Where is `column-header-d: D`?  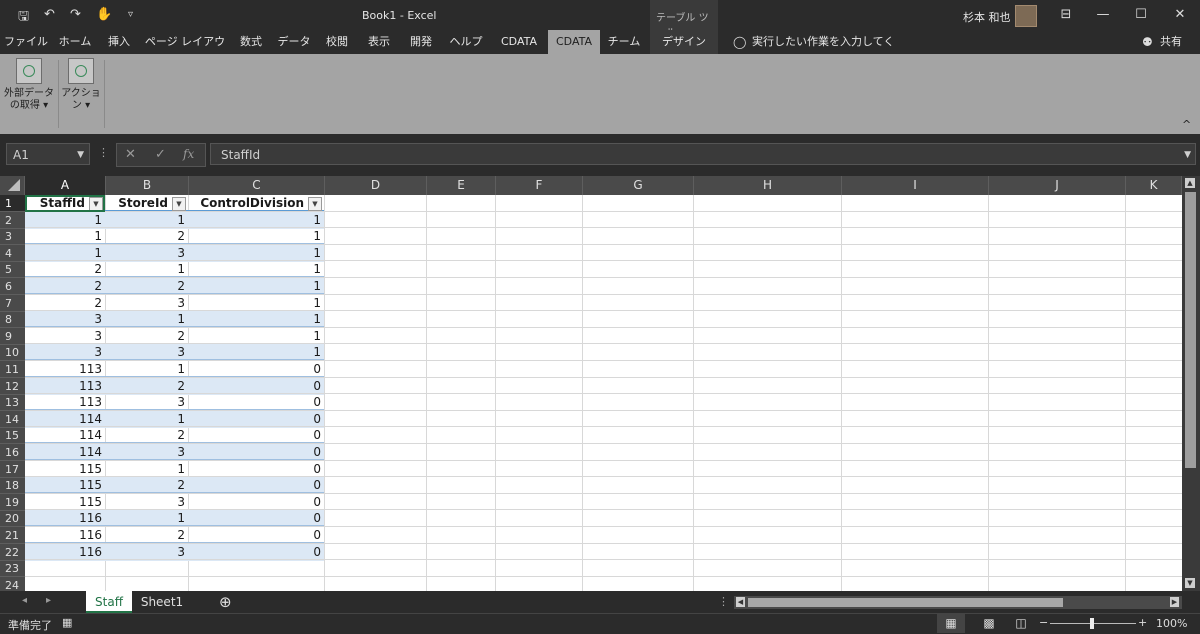
column-header-d: D is located at coordinates (376, 185).